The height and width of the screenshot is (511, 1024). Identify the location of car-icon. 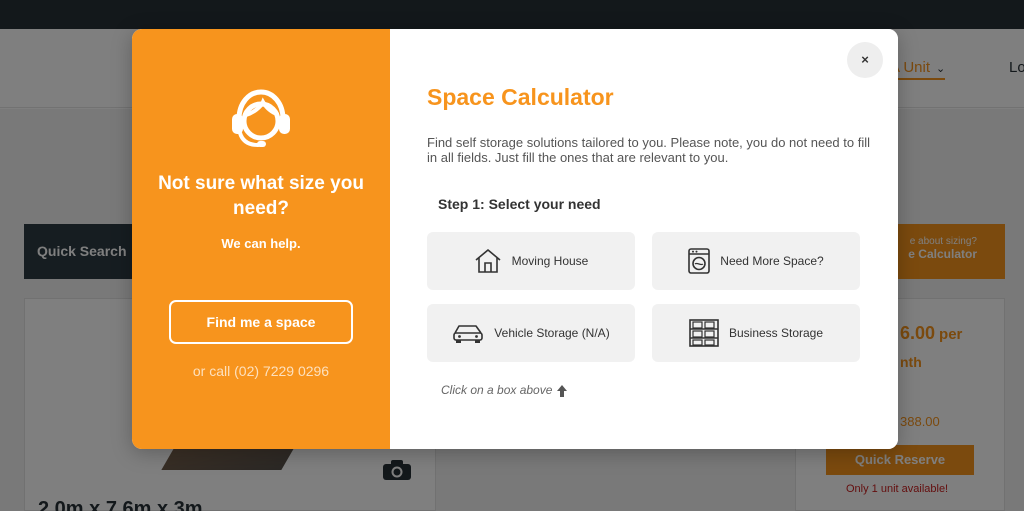
(468, 334).